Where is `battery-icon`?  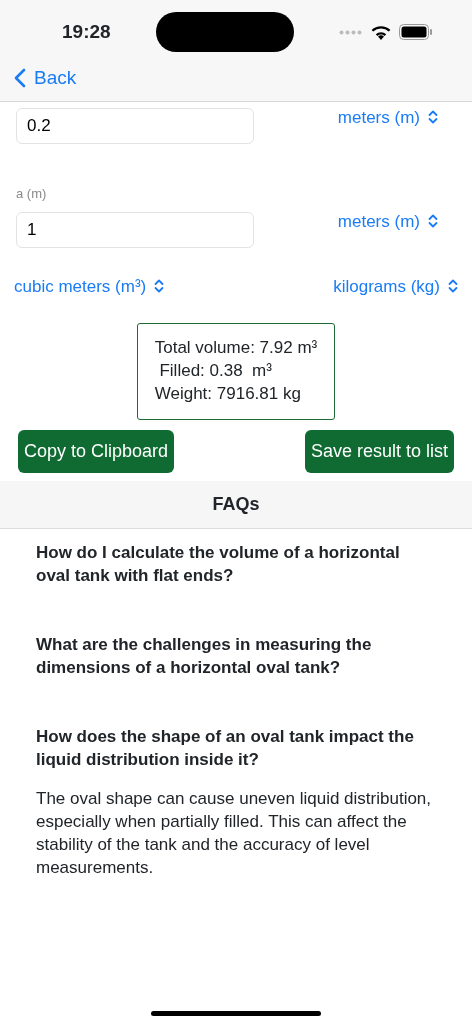 battery-icon is located at coordinates (415, 32).